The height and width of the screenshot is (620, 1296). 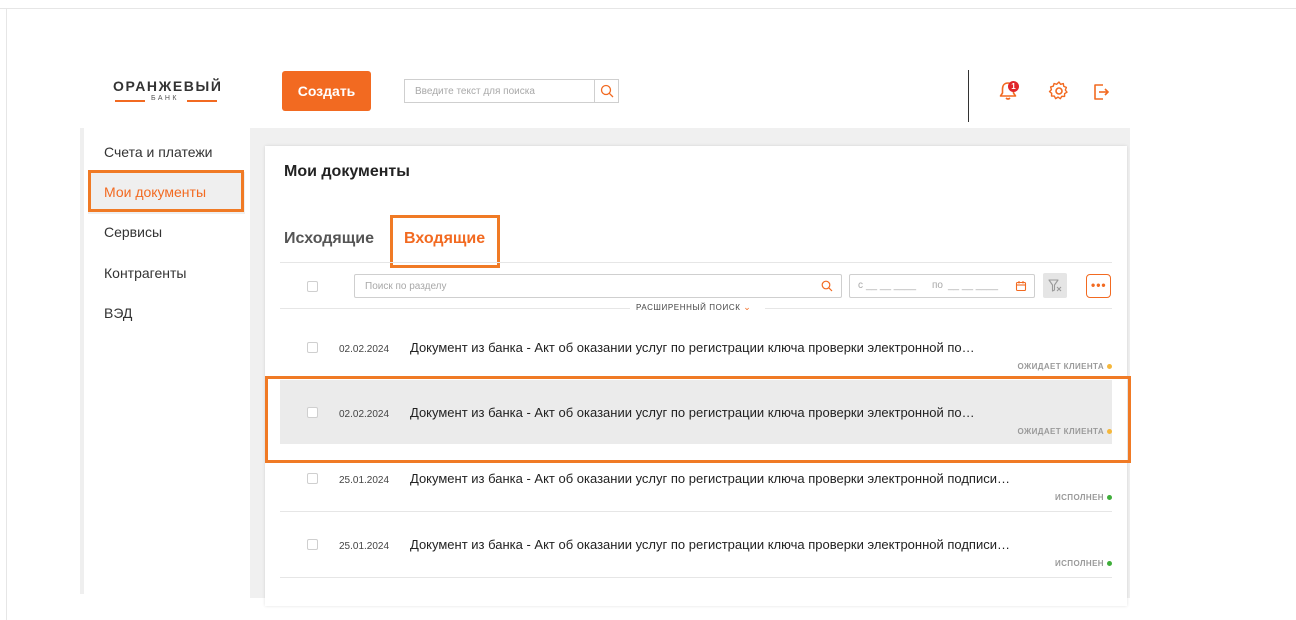 What do you see at coordinates (133, 232) in the screenshot?
I see `sidebar-item-services: Сервисы` at bounding box center [133, 232].